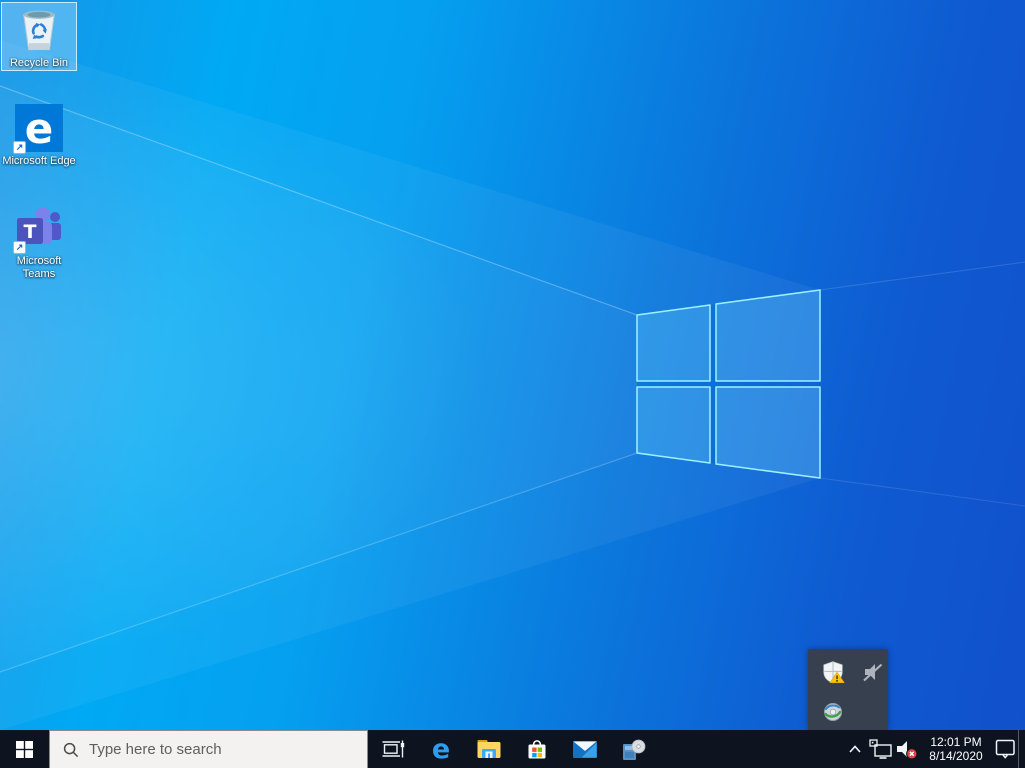 The image size is (1025, 768). I want to click on ethernet-network-icon, so click(880, 749).